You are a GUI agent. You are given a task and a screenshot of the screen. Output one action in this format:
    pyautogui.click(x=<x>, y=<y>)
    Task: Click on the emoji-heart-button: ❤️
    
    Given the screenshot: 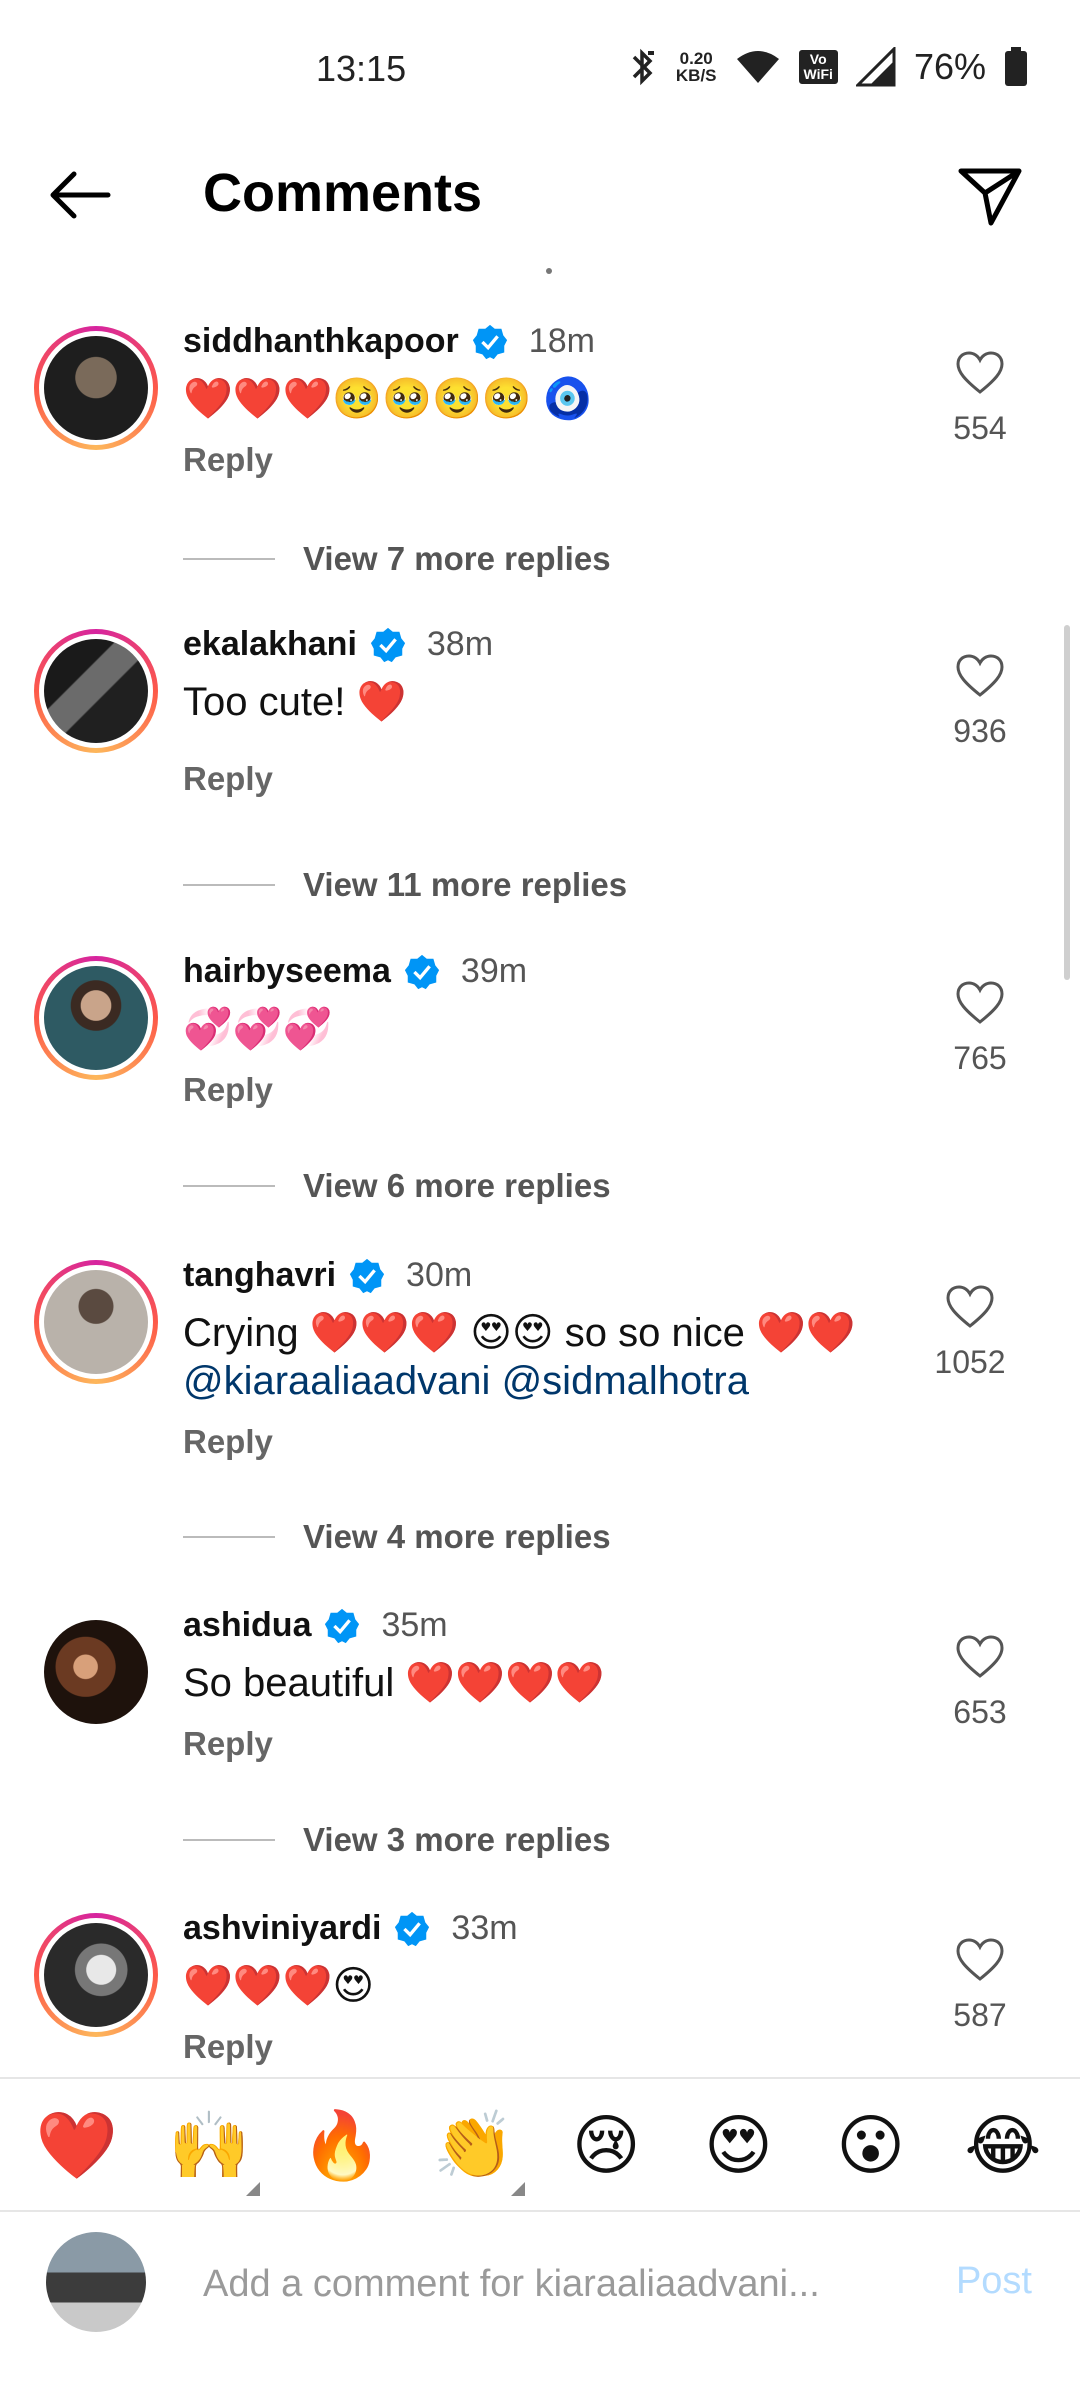 What is the action you would take?
    pyautogui.click(x=77, y=2145)
    